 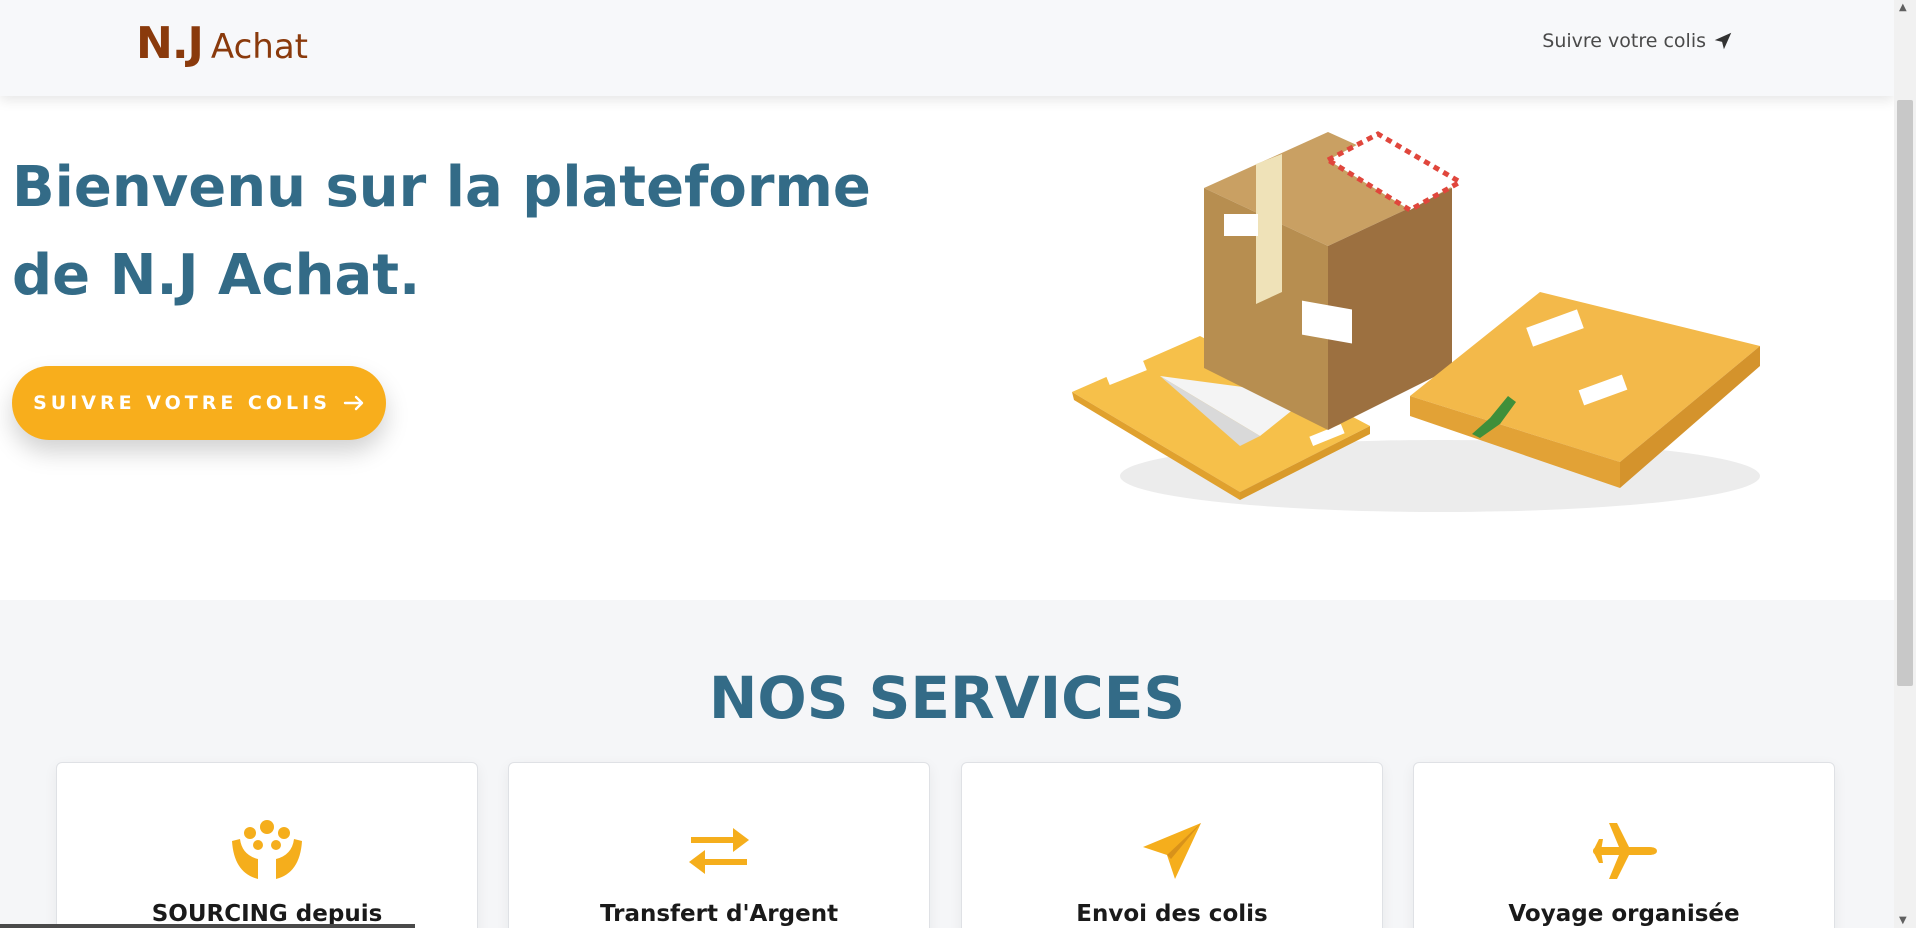 I want to click on logo-achat-text: Achat, so click(x=259, y=47).